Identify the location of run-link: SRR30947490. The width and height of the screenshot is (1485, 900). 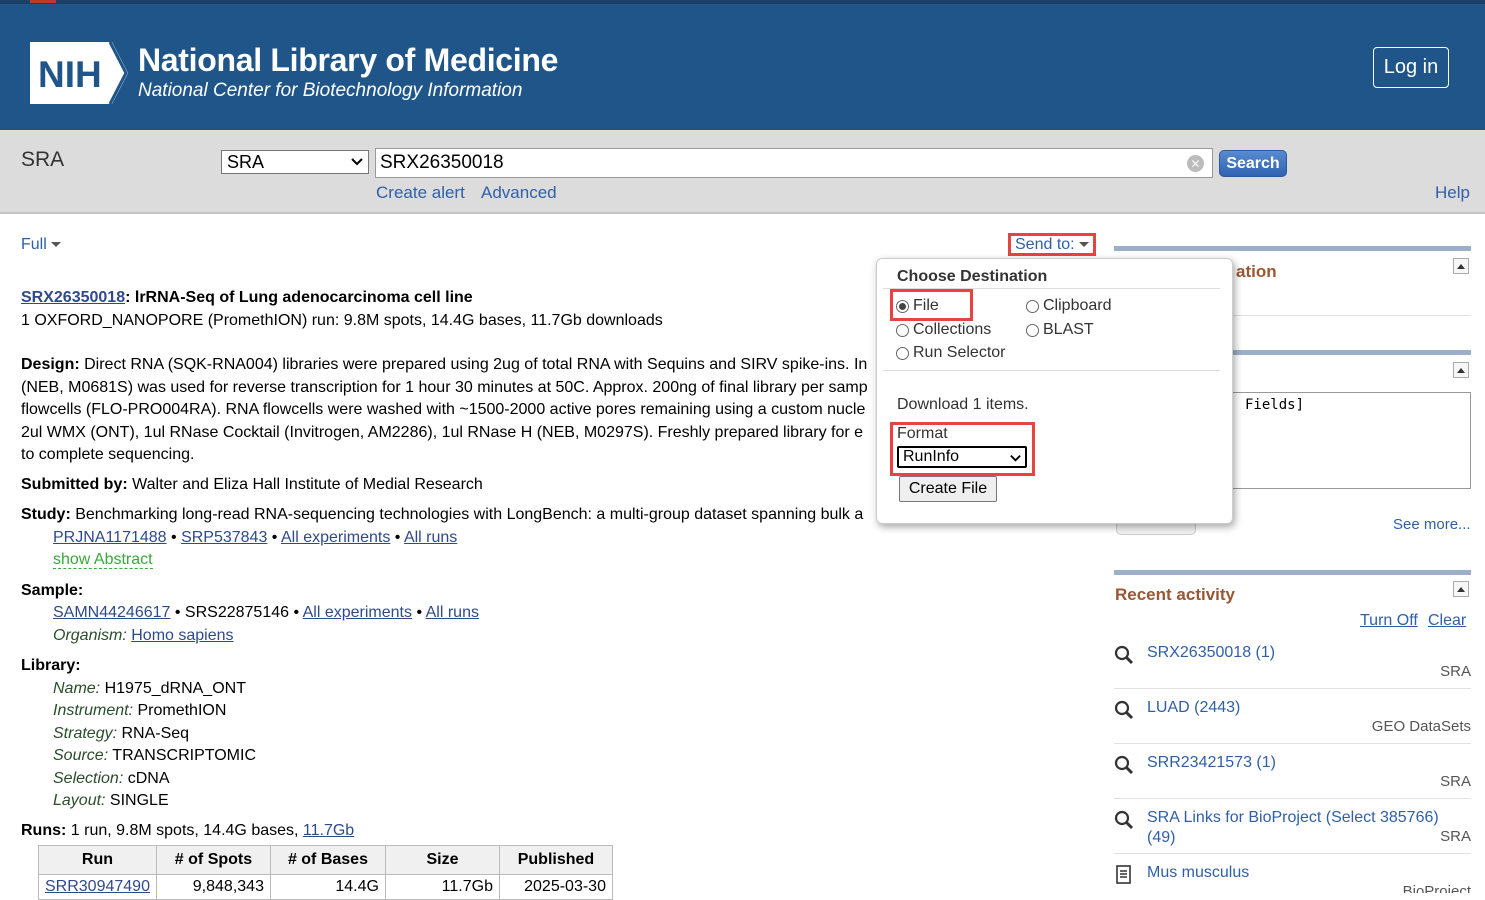
(97, 886).